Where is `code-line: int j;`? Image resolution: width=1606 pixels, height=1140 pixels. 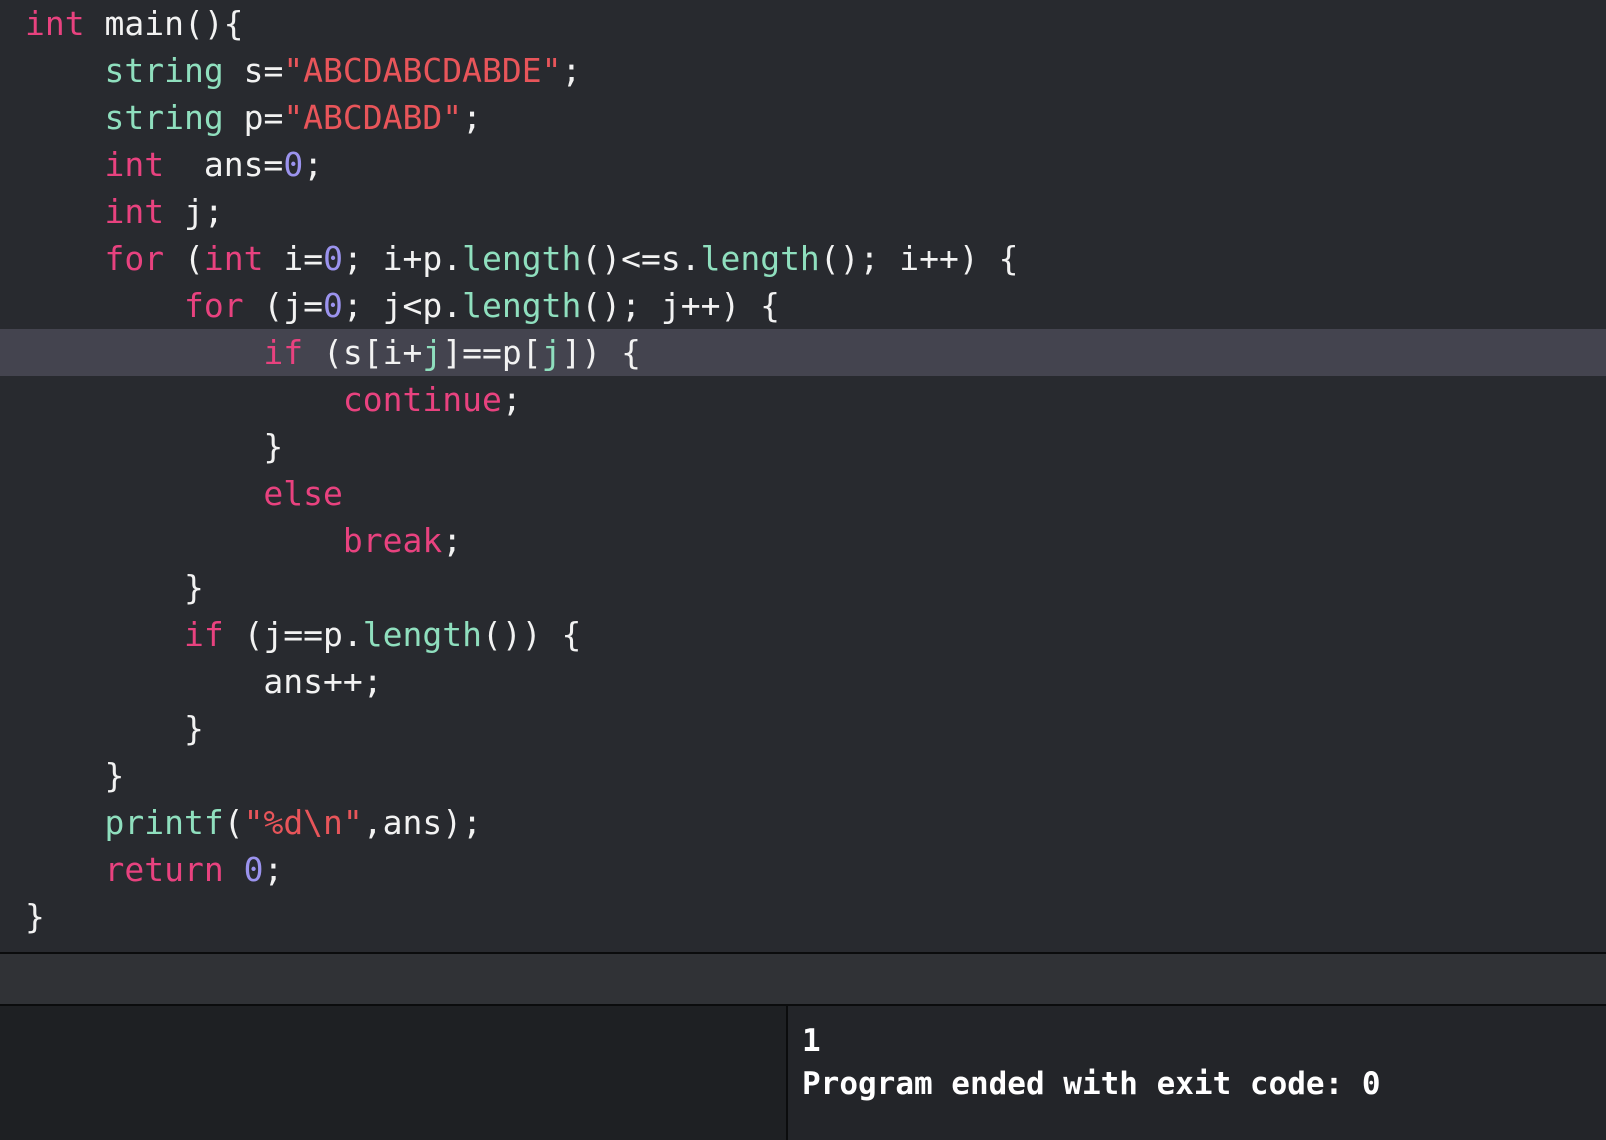 code-line: int j; is located at coordinates (803, 211).